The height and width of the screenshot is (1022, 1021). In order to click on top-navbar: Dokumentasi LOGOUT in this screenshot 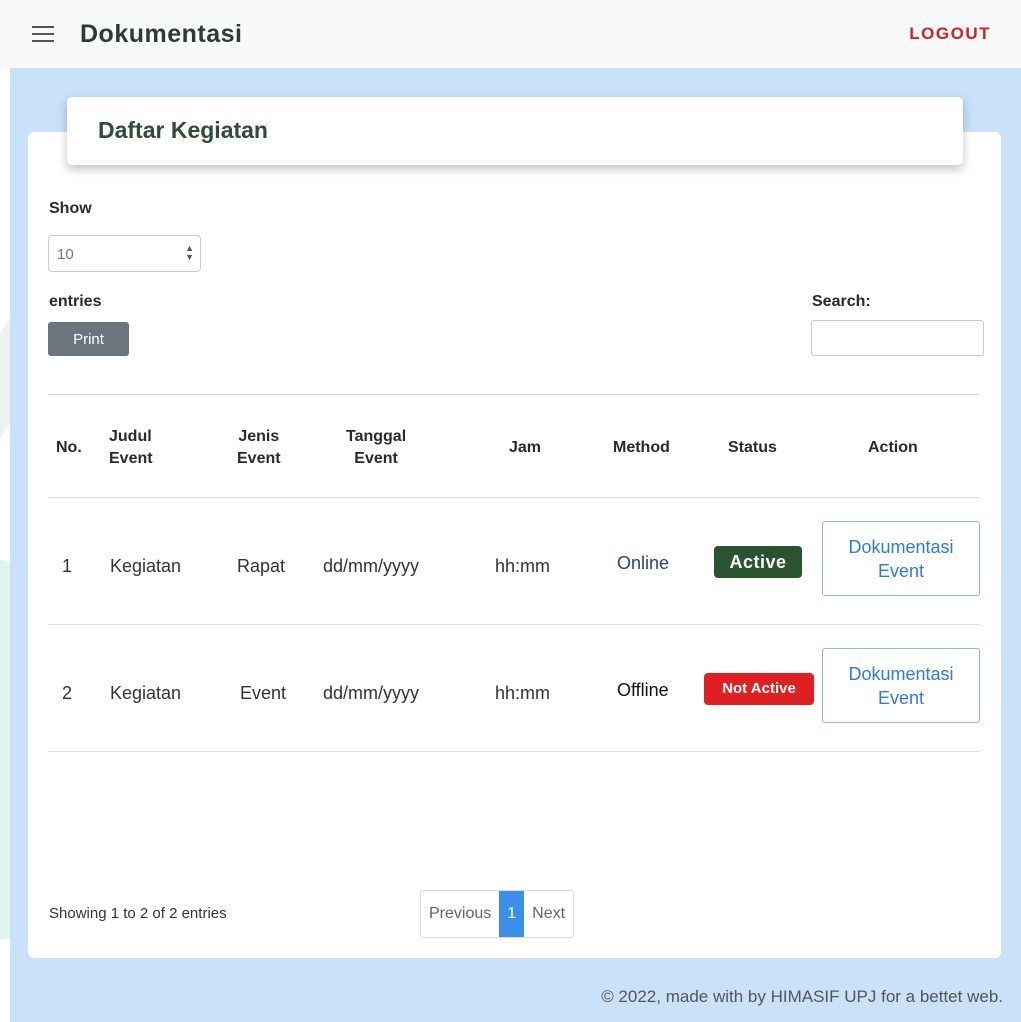, I will do `click(510, 34)`.